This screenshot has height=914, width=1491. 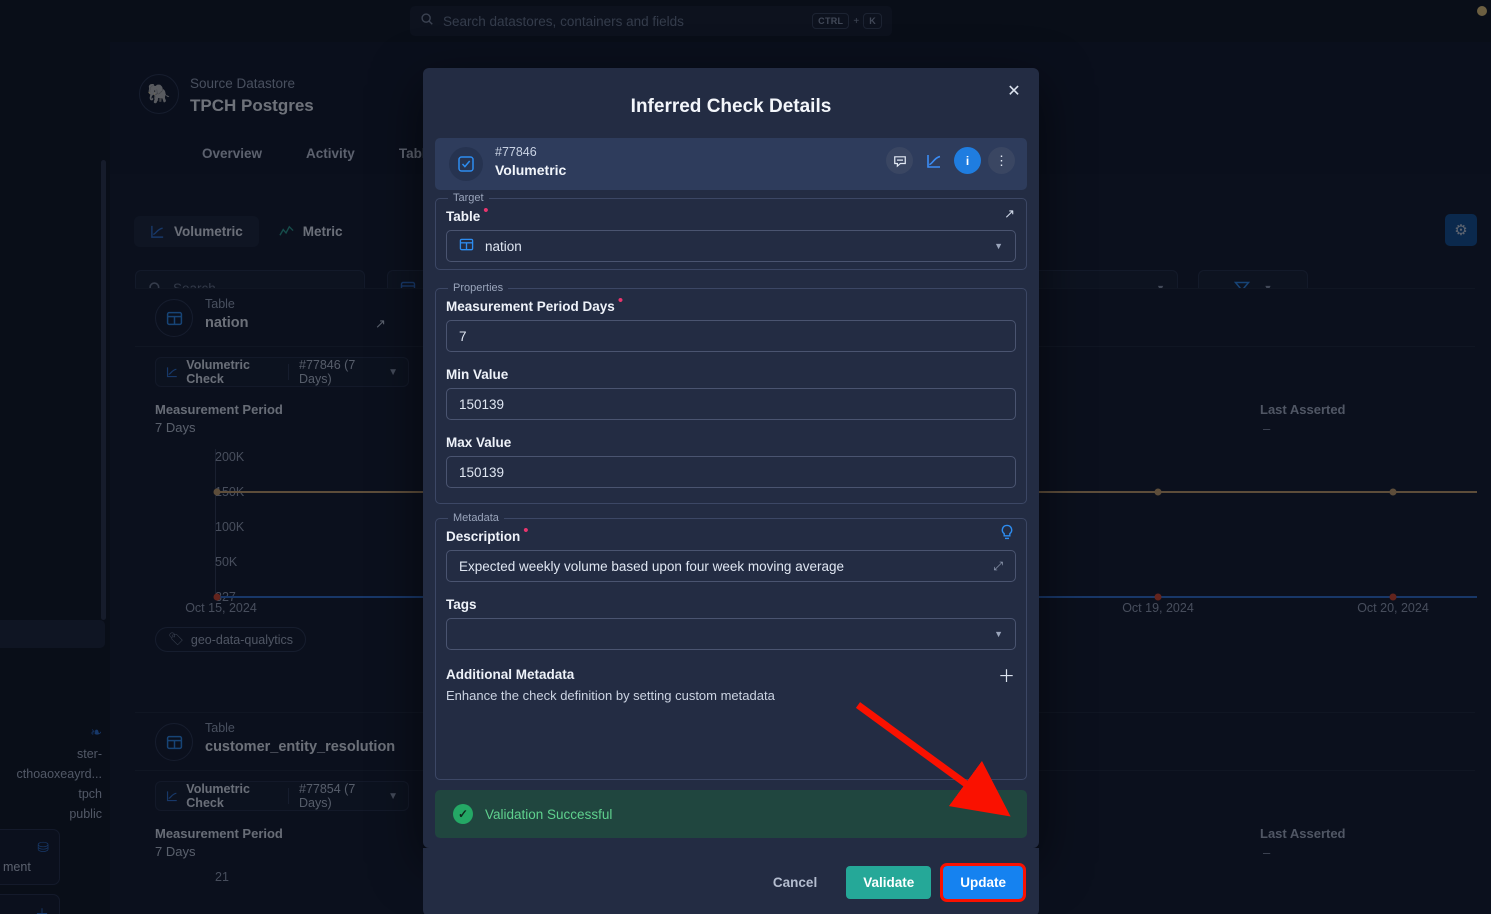 What do you see at coordinates (731, 164) in the screenshot?
I see `check-summary-banner: #77846 Volumetric i ⋮` at bounding box center [731, 164].